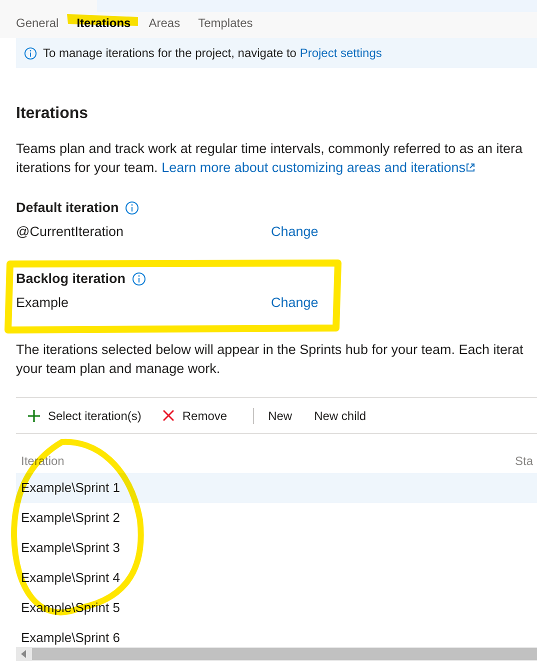  What do you see at coordinates (164, 23) in the screenshot?
I see `tab: Areas` at bounding box center [164, 23].